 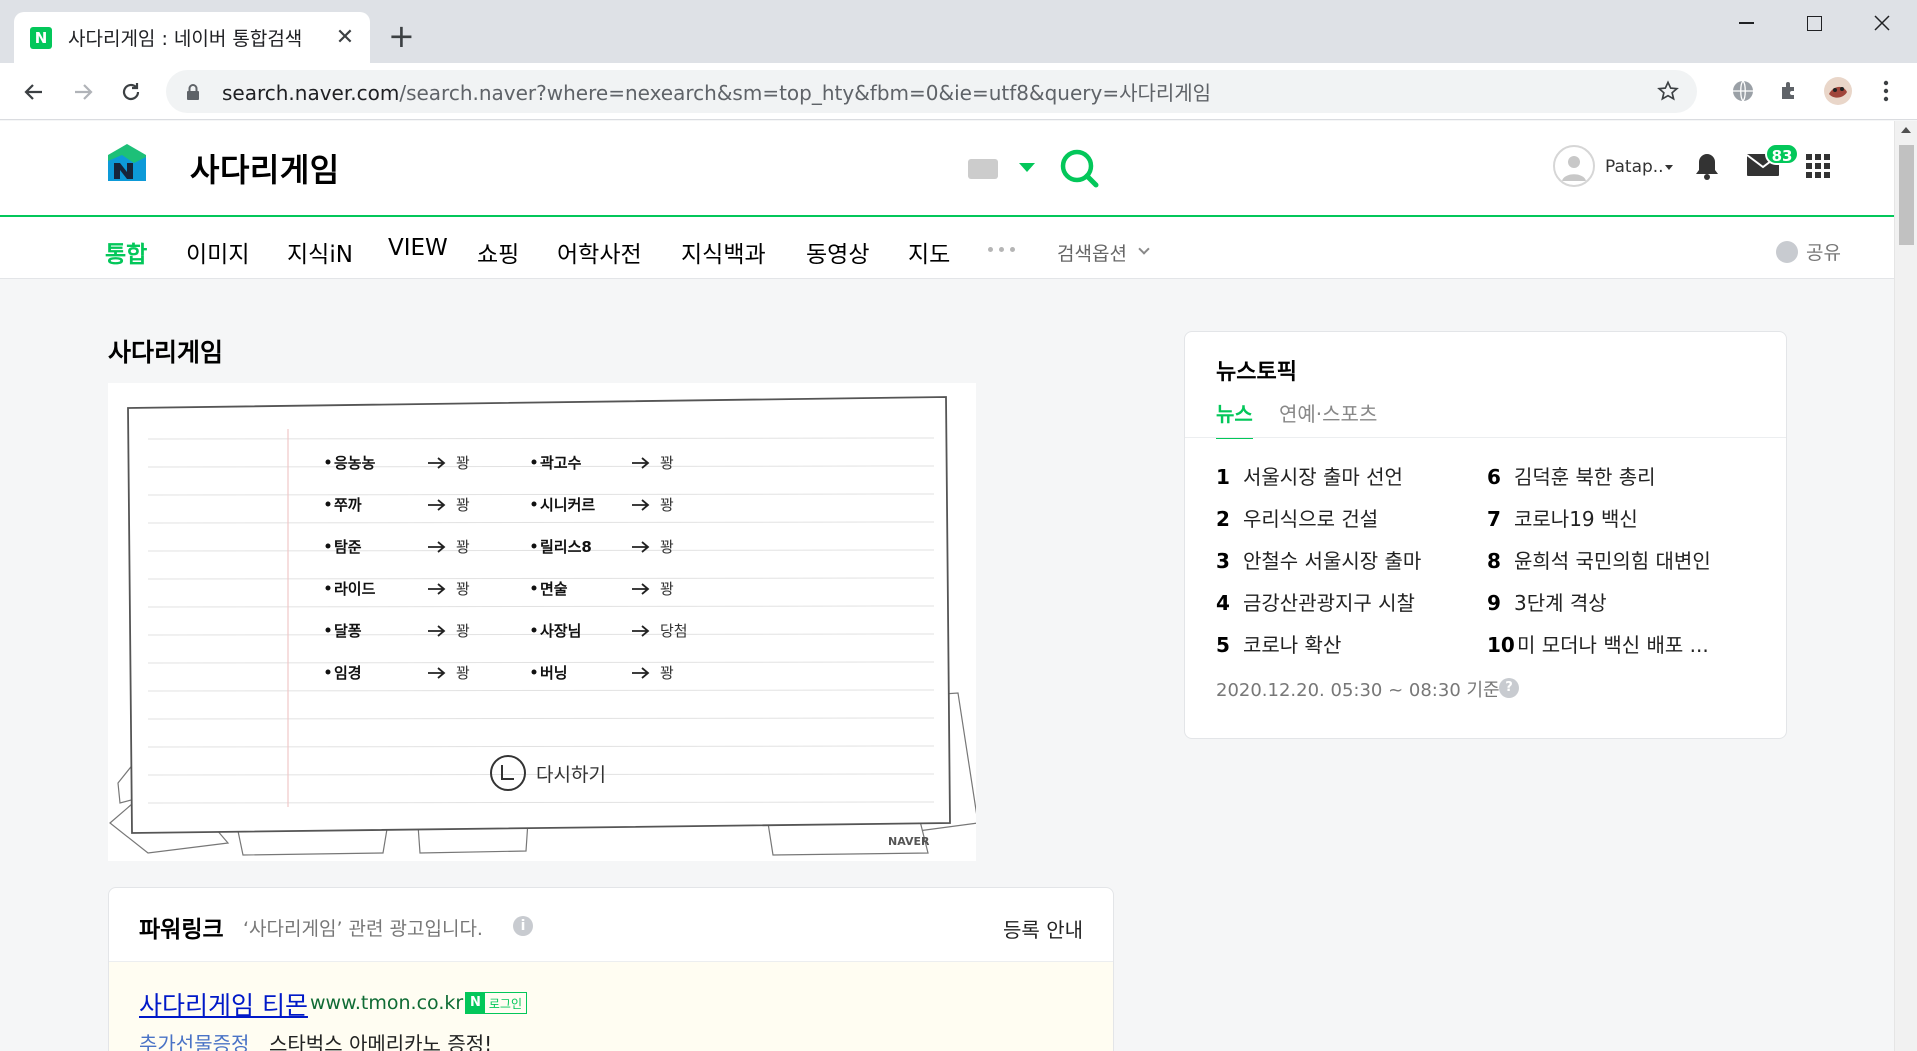 What do you see at coordinates (1256, 372) in the screenshot?
I see `news-topic-title: 뉴스토픽` at bounding box center [1256, 372].